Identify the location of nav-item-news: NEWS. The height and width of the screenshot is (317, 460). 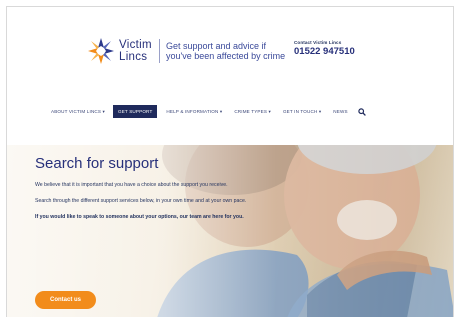
(340, 111).